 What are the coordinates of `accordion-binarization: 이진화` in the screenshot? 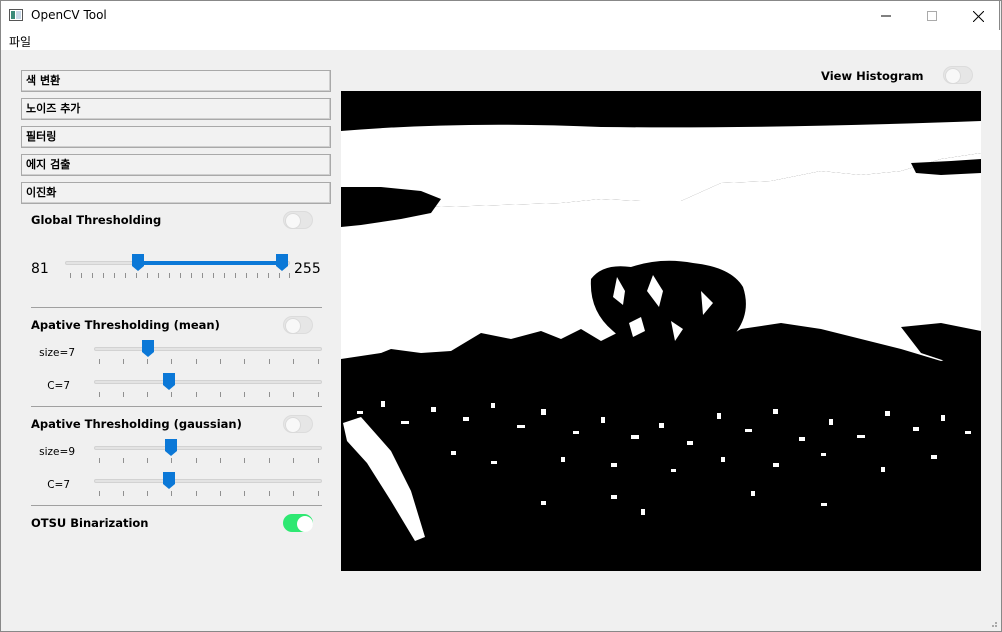 It's located at (176, 193).